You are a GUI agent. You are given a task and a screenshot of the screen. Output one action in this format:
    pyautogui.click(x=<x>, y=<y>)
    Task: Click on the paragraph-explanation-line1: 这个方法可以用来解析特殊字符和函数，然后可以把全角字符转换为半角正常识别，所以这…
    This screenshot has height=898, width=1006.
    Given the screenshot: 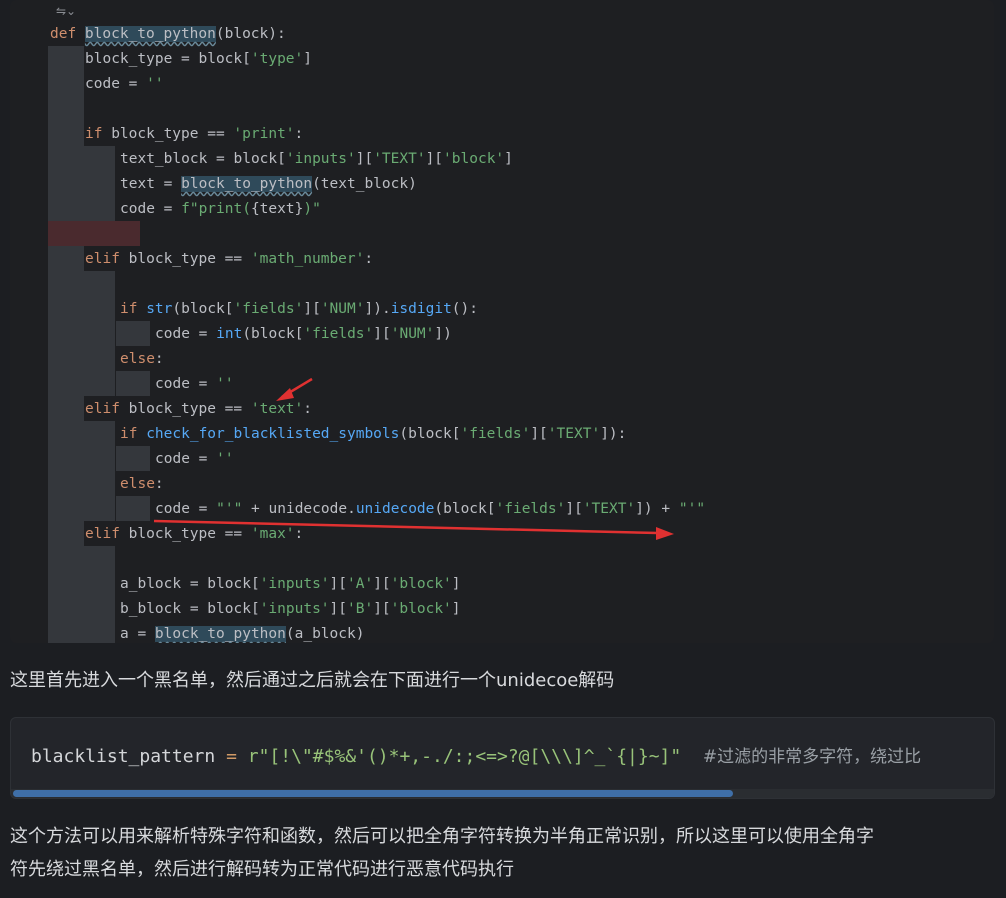 What is the action you would take?
    pyautogui.click(x=442, y=836)
    